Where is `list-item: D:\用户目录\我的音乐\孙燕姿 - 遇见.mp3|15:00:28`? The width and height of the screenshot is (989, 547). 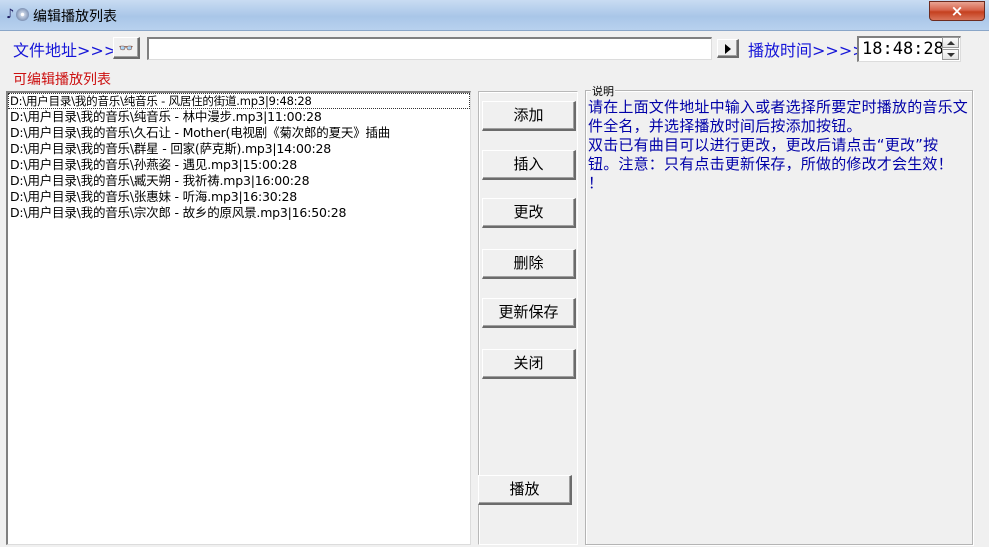 list-item: D:\用户目录\我的音乐\孙燕姿 - 遇见.mp3|15:00:28 is located at coordinates (239, 165).